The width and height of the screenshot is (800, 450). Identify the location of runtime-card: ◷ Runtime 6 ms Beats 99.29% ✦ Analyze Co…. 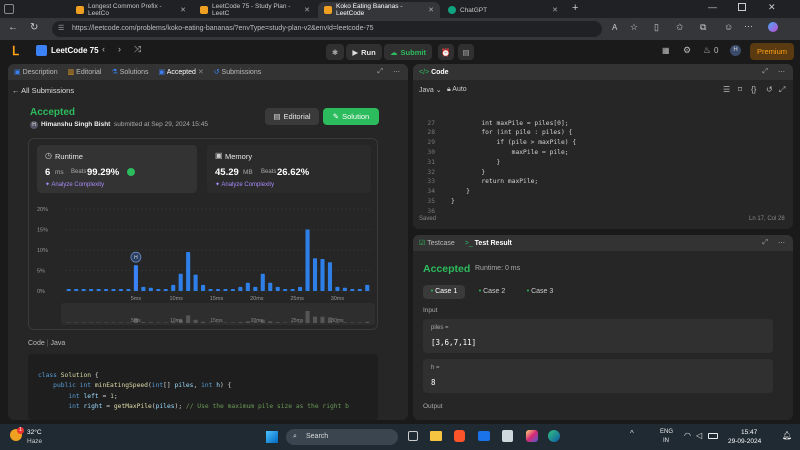
(117, 169).